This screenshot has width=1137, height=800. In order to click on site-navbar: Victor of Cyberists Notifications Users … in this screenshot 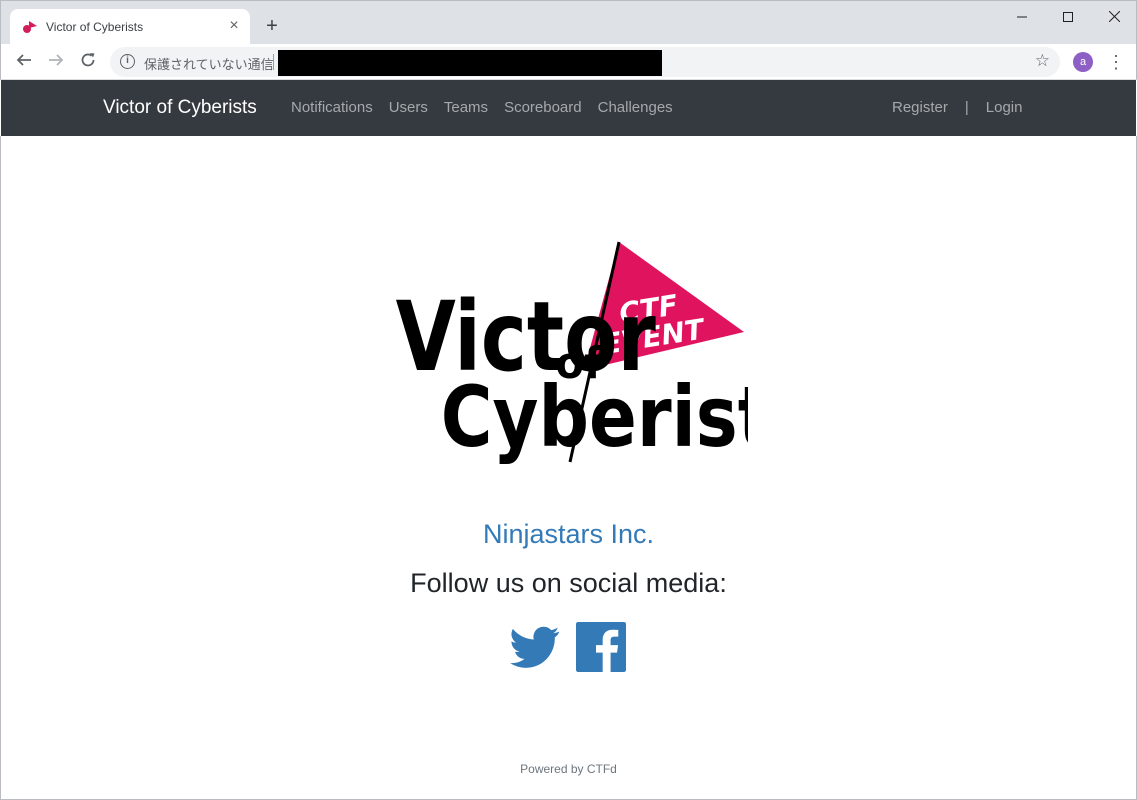, I will do `click(568, 108)`.